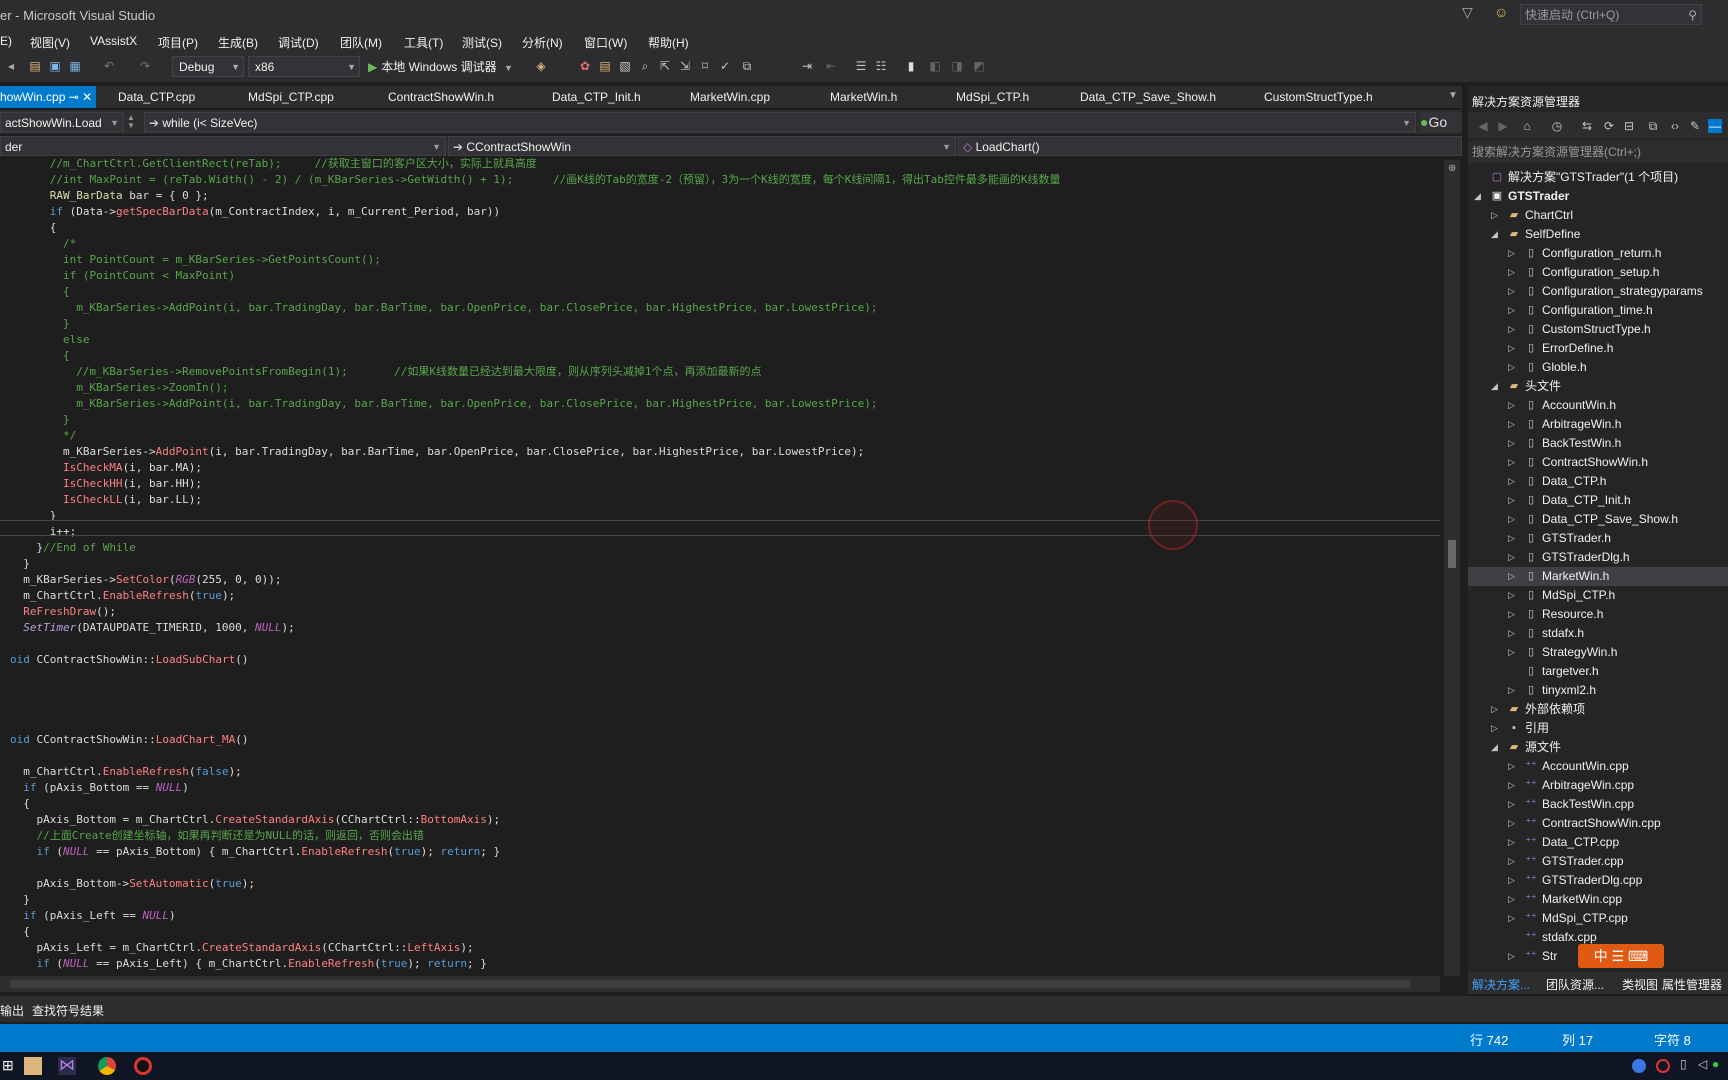 This screenshot has height=1080, width=1728. What do you see at coordinates (1618, 899) in the screenshot?
I see `tree-item: ▷ ⁺⁺ MarketWin.cpp` at bounding box center [1618, 899].